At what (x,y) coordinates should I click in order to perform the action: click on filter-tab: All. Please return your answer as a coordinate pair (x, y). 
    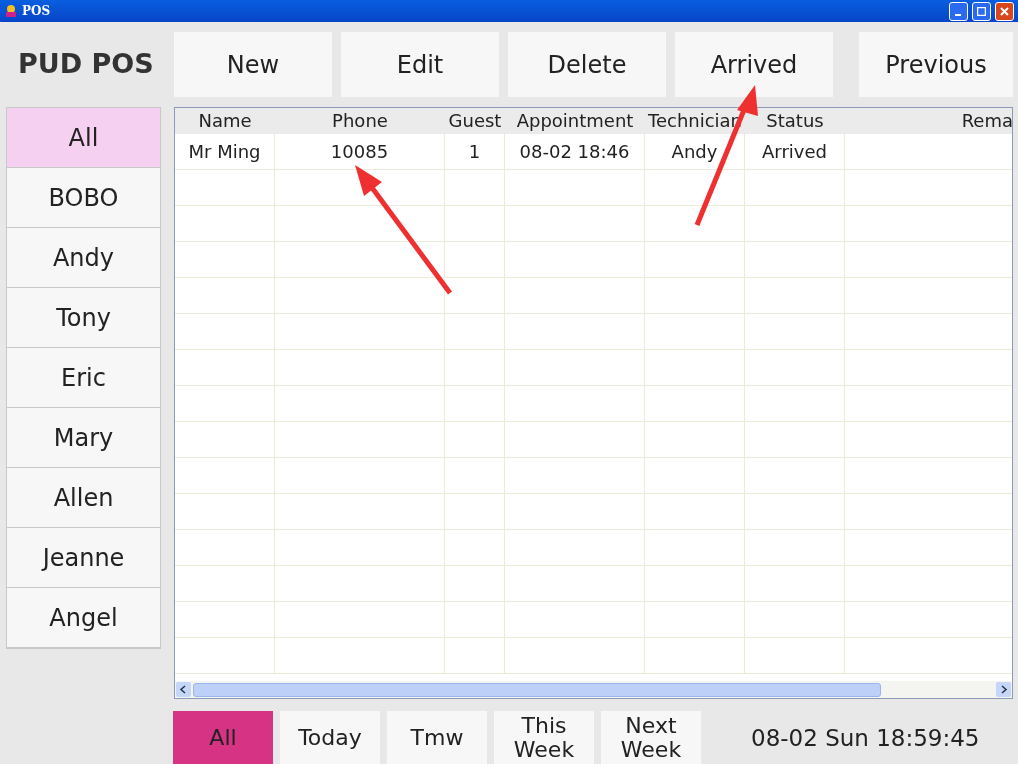
    Looking at the image, I should click on (223, 737).